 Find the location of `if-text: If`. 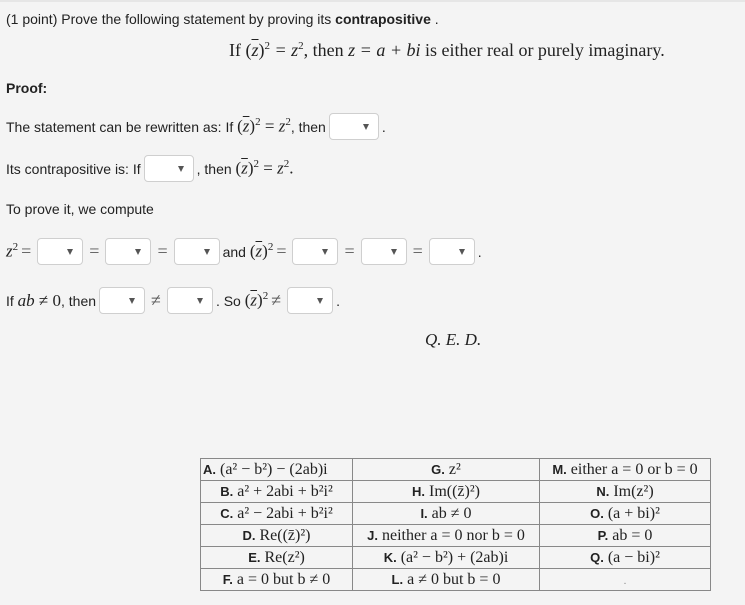

if-text: If is located at coordinates (10, 300).